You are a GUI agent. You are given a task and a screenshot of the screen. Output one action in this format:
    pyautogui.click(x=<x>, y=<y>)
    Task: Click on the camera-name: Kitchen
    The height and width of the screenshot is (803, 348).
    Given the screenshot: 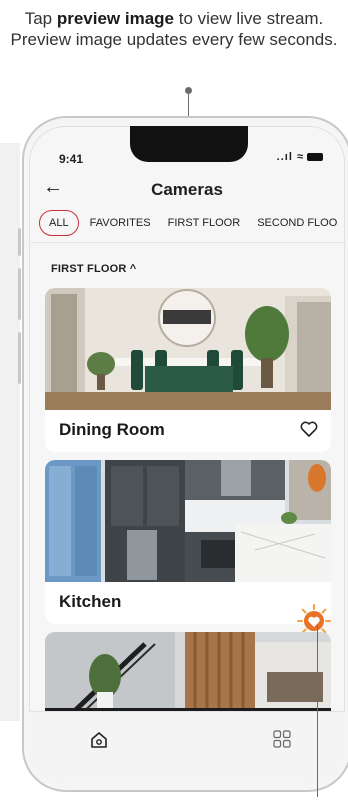 What is the action you would take?
    pyautogui.click(x=90, y=601)
    